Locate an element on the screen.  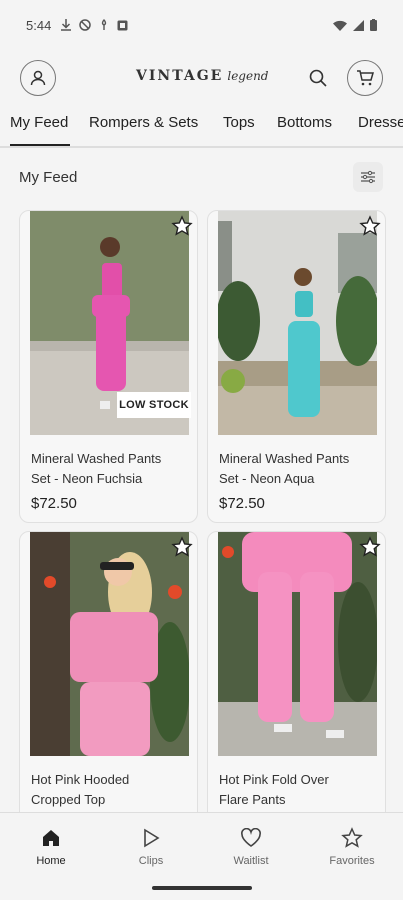
download-icon is located at coordinates (66, 25).